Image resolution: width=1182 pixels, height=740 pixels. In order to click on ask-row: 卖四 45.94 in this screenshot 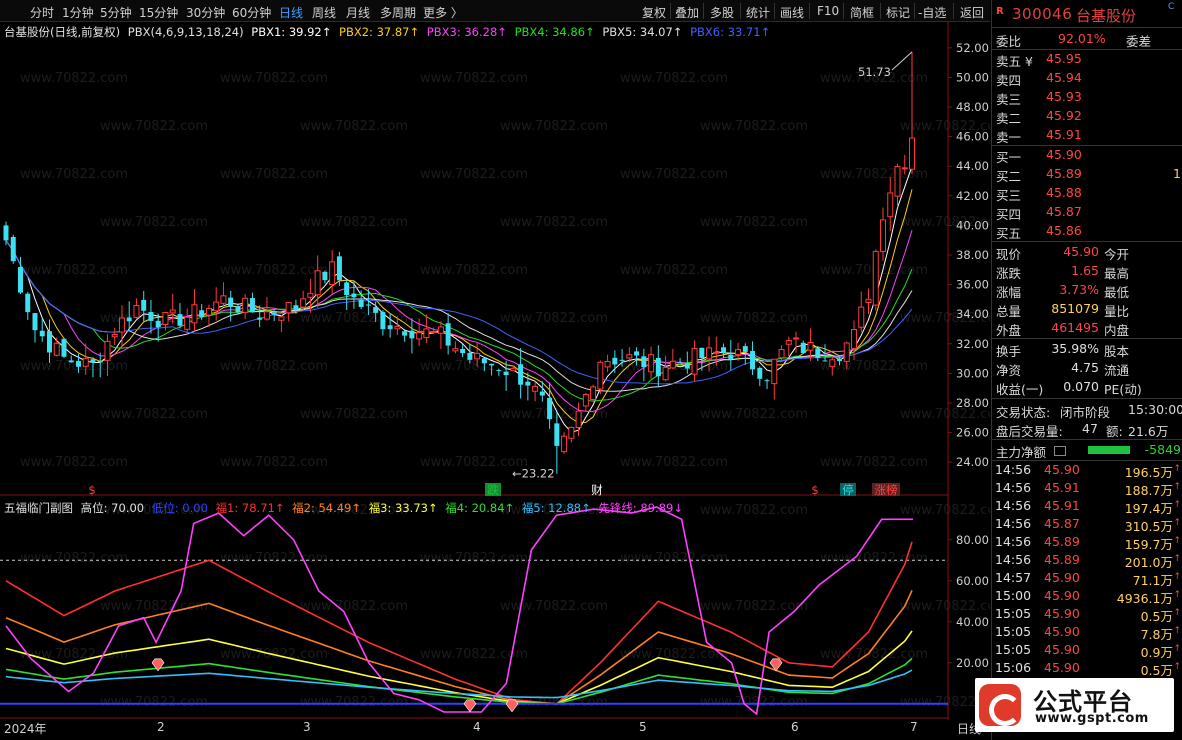, I will do `click(1087, 78)`.